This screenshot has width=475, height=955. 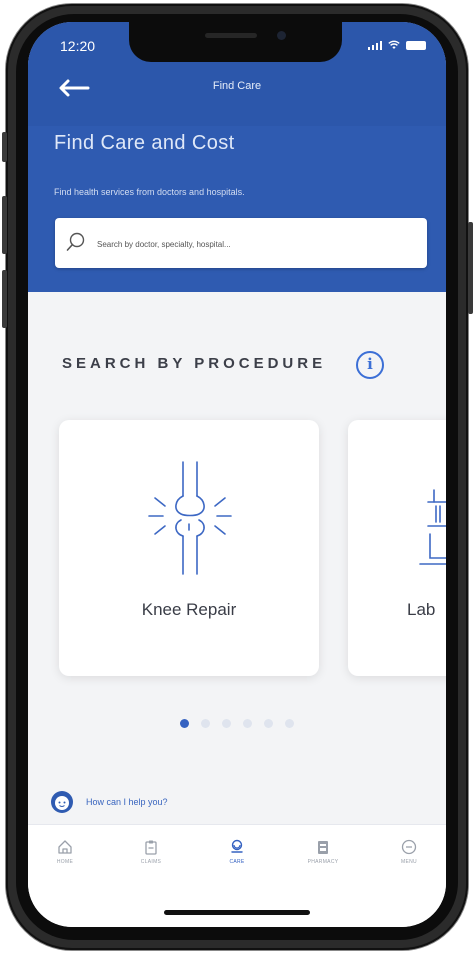 I want to click on tab-claims: CLAIMS, so click(x=151, y=852).